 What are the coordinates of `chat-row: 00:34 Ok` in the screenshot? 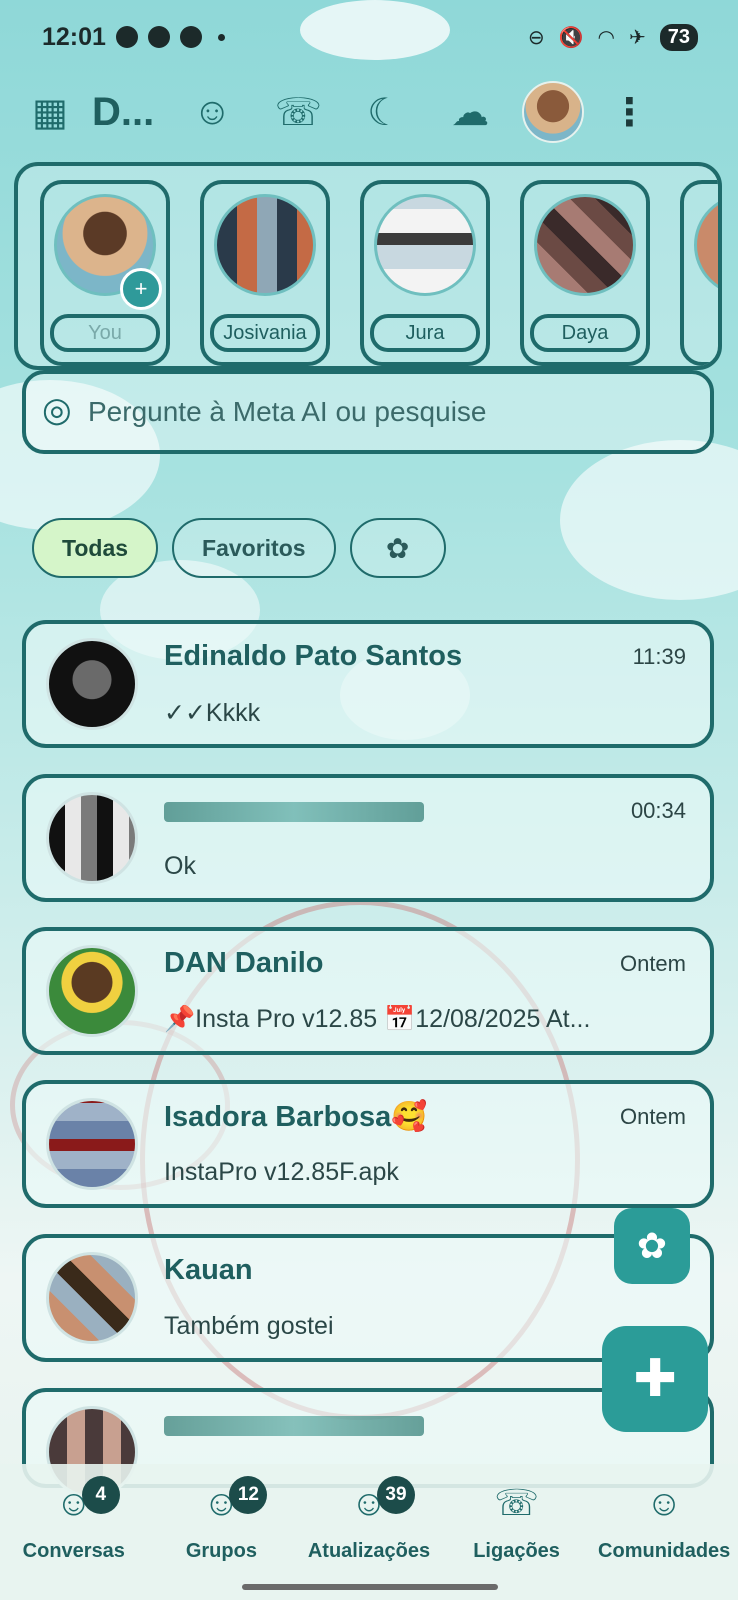 It's located at (368, 838).